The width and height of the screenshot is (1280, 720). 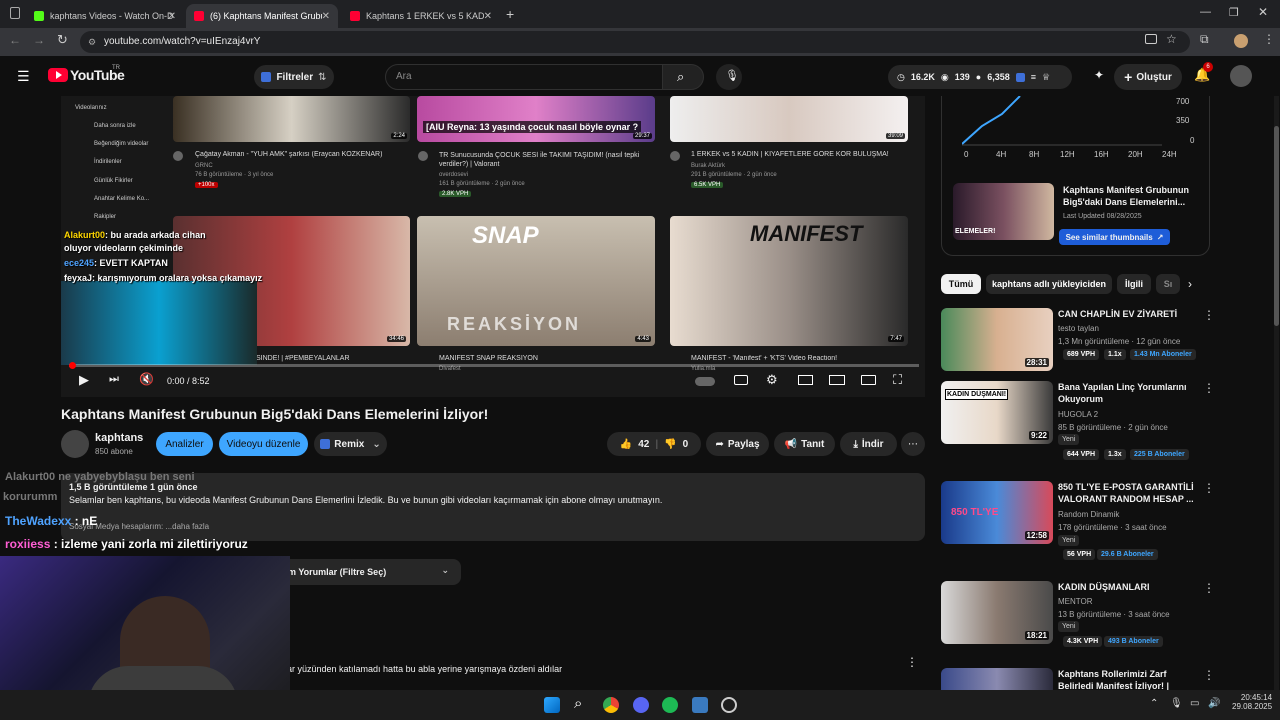 What do you see at coordinates (1194, 703) in the screenshot?
I see `network-icon: ▭` at bounding box center [1194, 703].